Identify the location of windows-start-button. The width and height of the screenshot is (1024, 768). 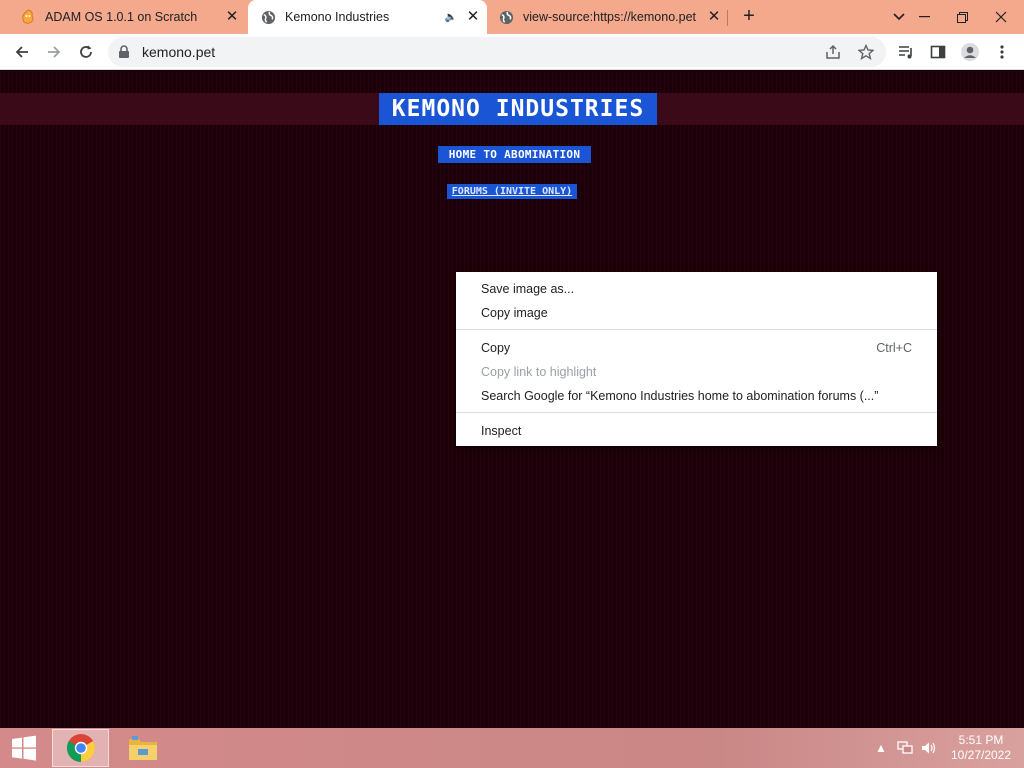
(24, 748).